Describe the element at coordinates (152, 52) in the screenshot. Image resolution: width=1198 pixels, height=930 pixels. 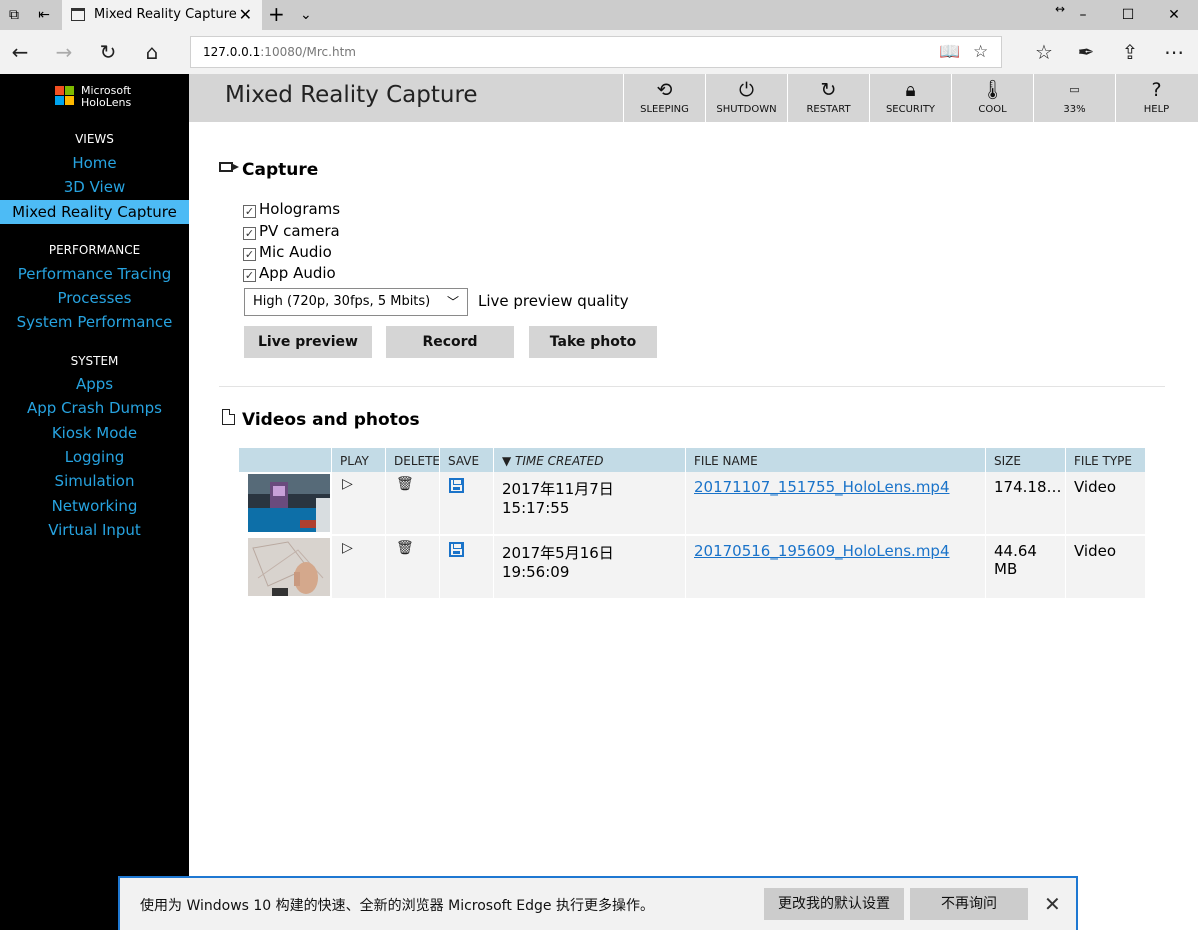
I see `home-icon: ⌂` at that location.